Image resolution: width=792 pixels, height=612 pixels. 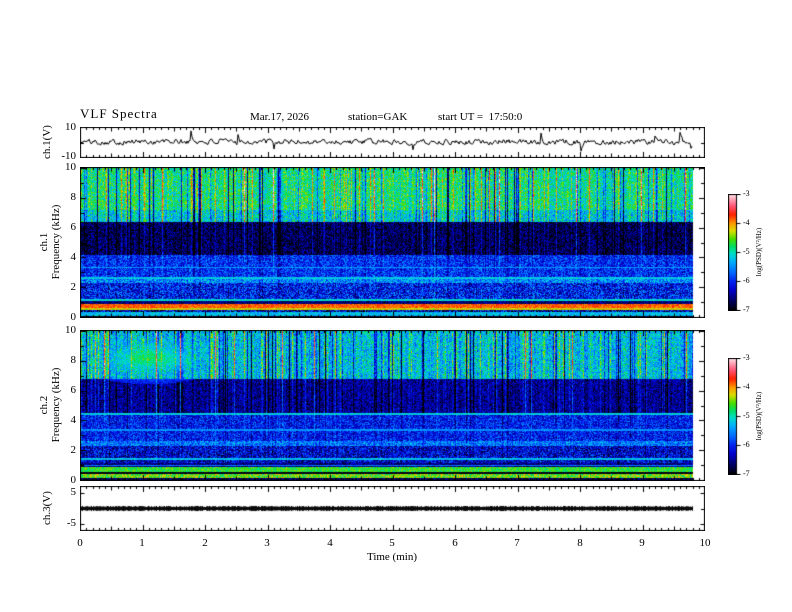 What do you see at coordinates (517, 543) in the screenshot?
I see `x-tick: 7` at bounding box center [517, 543].